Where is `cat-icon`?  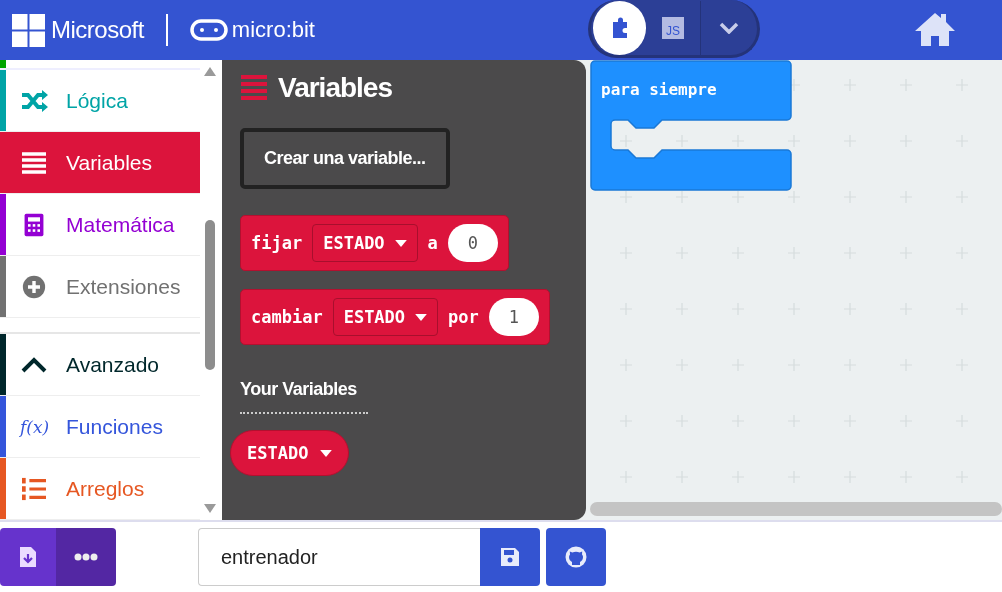 cat-icon is located at coordinates (576, 557).